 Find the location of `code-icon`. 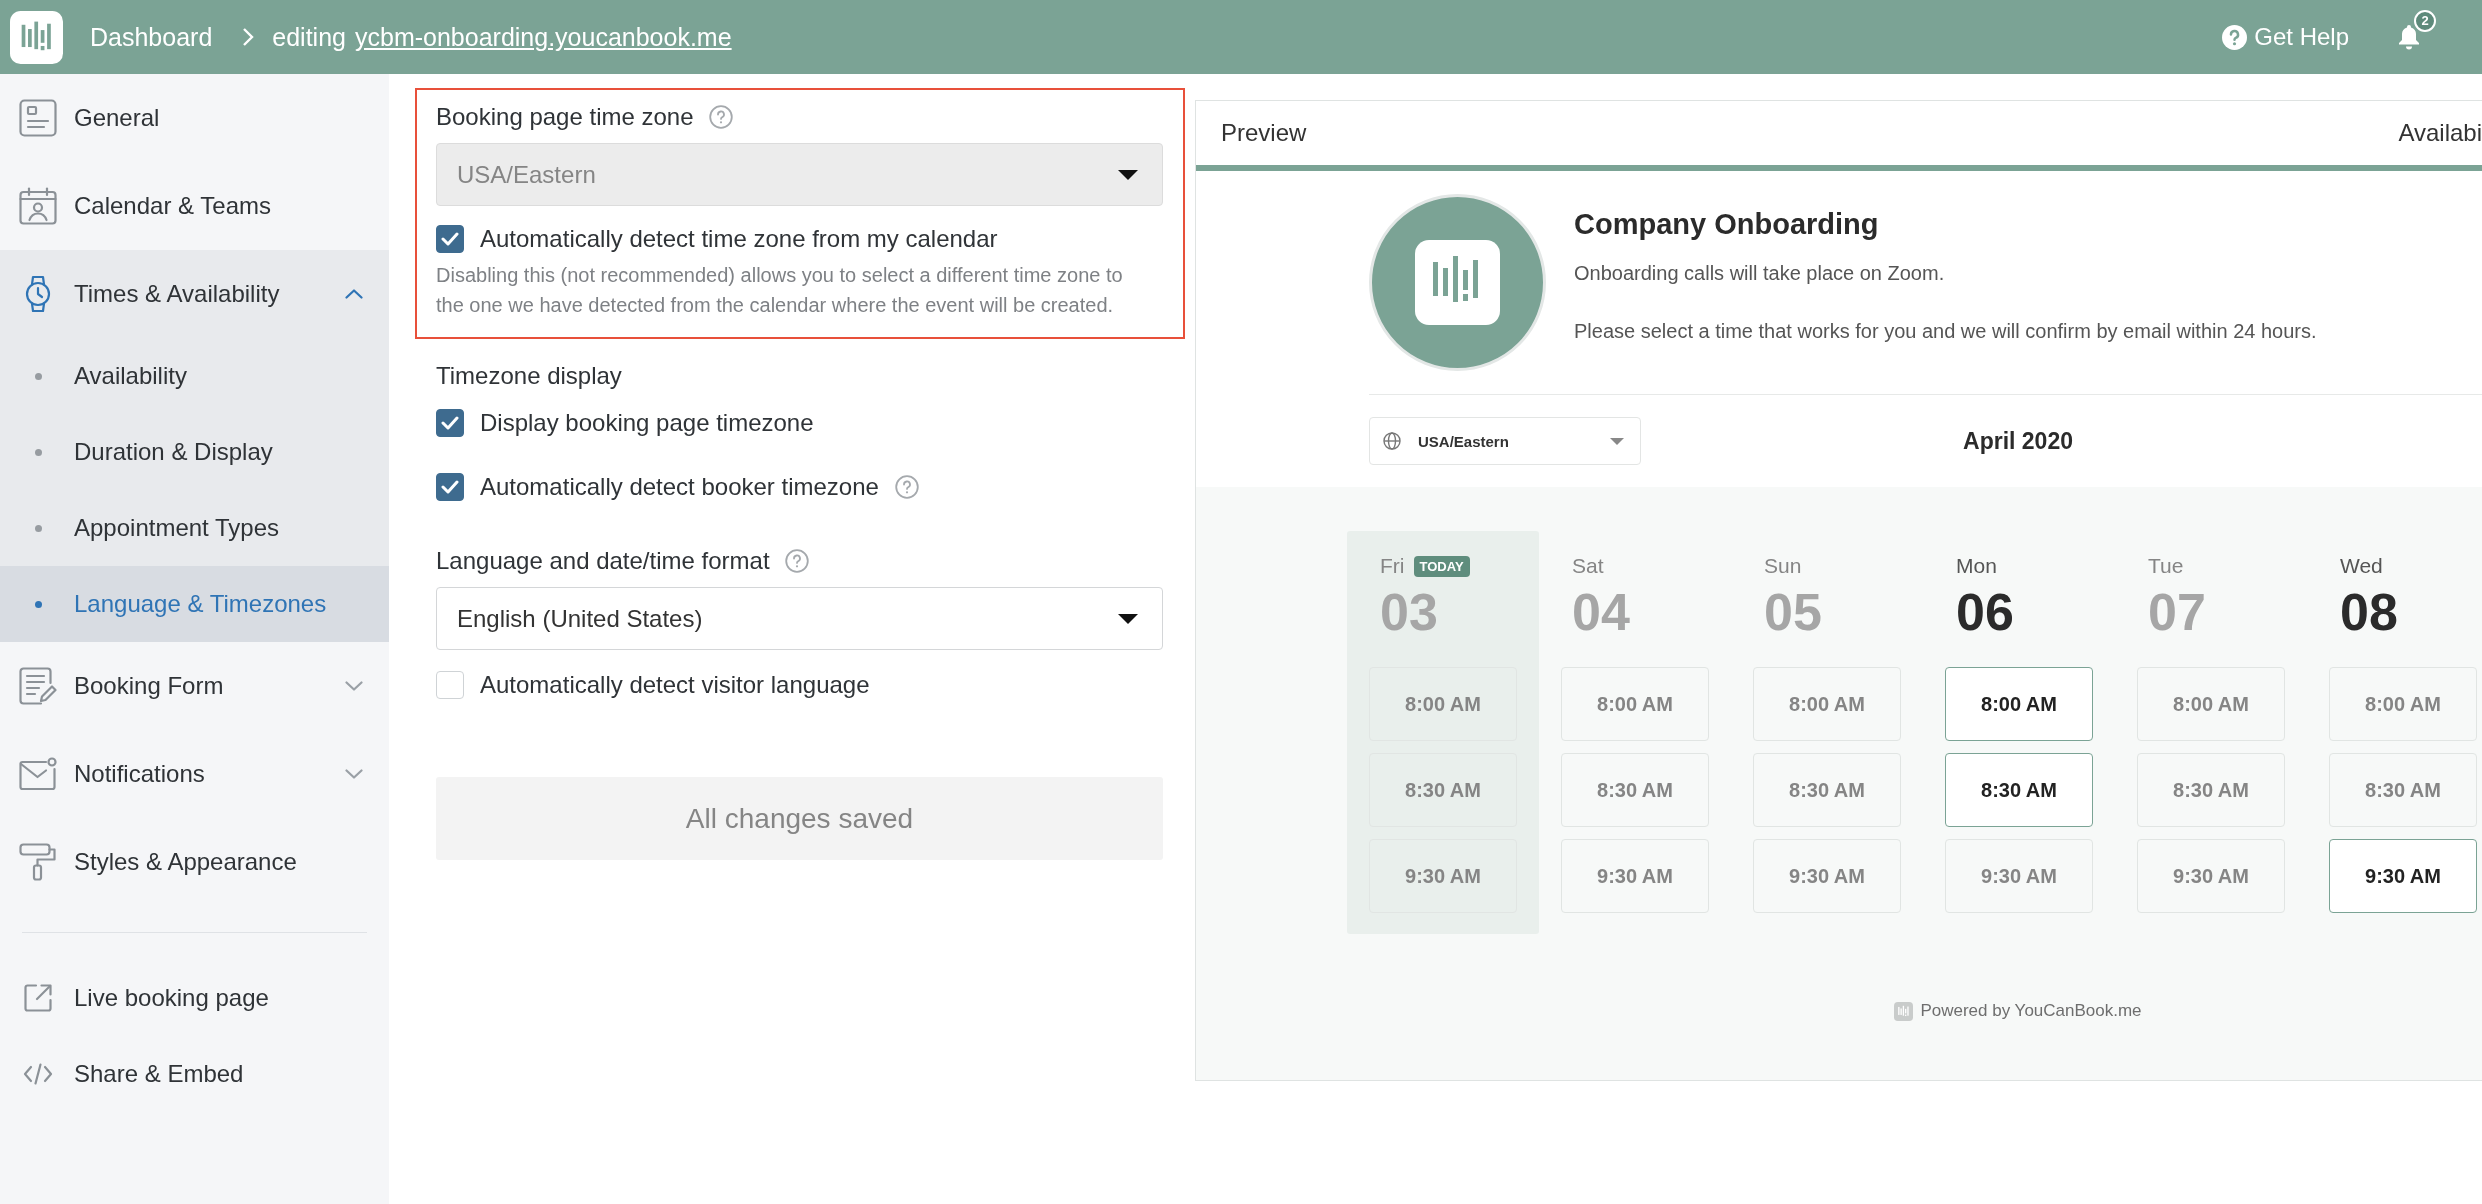

code-icon is located at coordinates (38, 1074).